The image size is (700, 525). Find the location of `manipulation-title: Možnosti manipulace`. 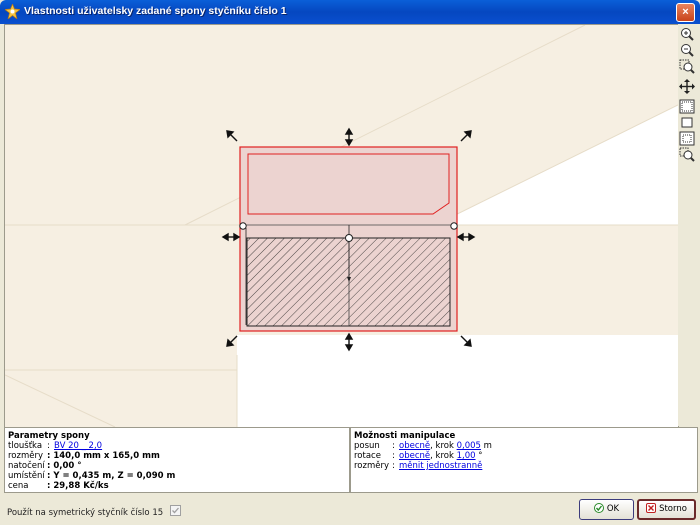

manipulation-title: Možnosti manipulace is located at coordinates (405, 436).